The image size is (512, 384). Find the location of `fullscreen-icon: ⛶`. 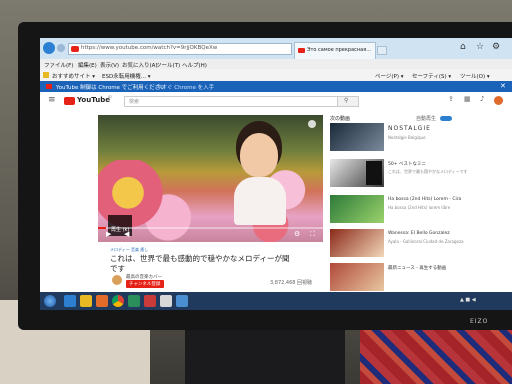

fullscreen-icon: ⛶ is located at coordinates (312, 234).